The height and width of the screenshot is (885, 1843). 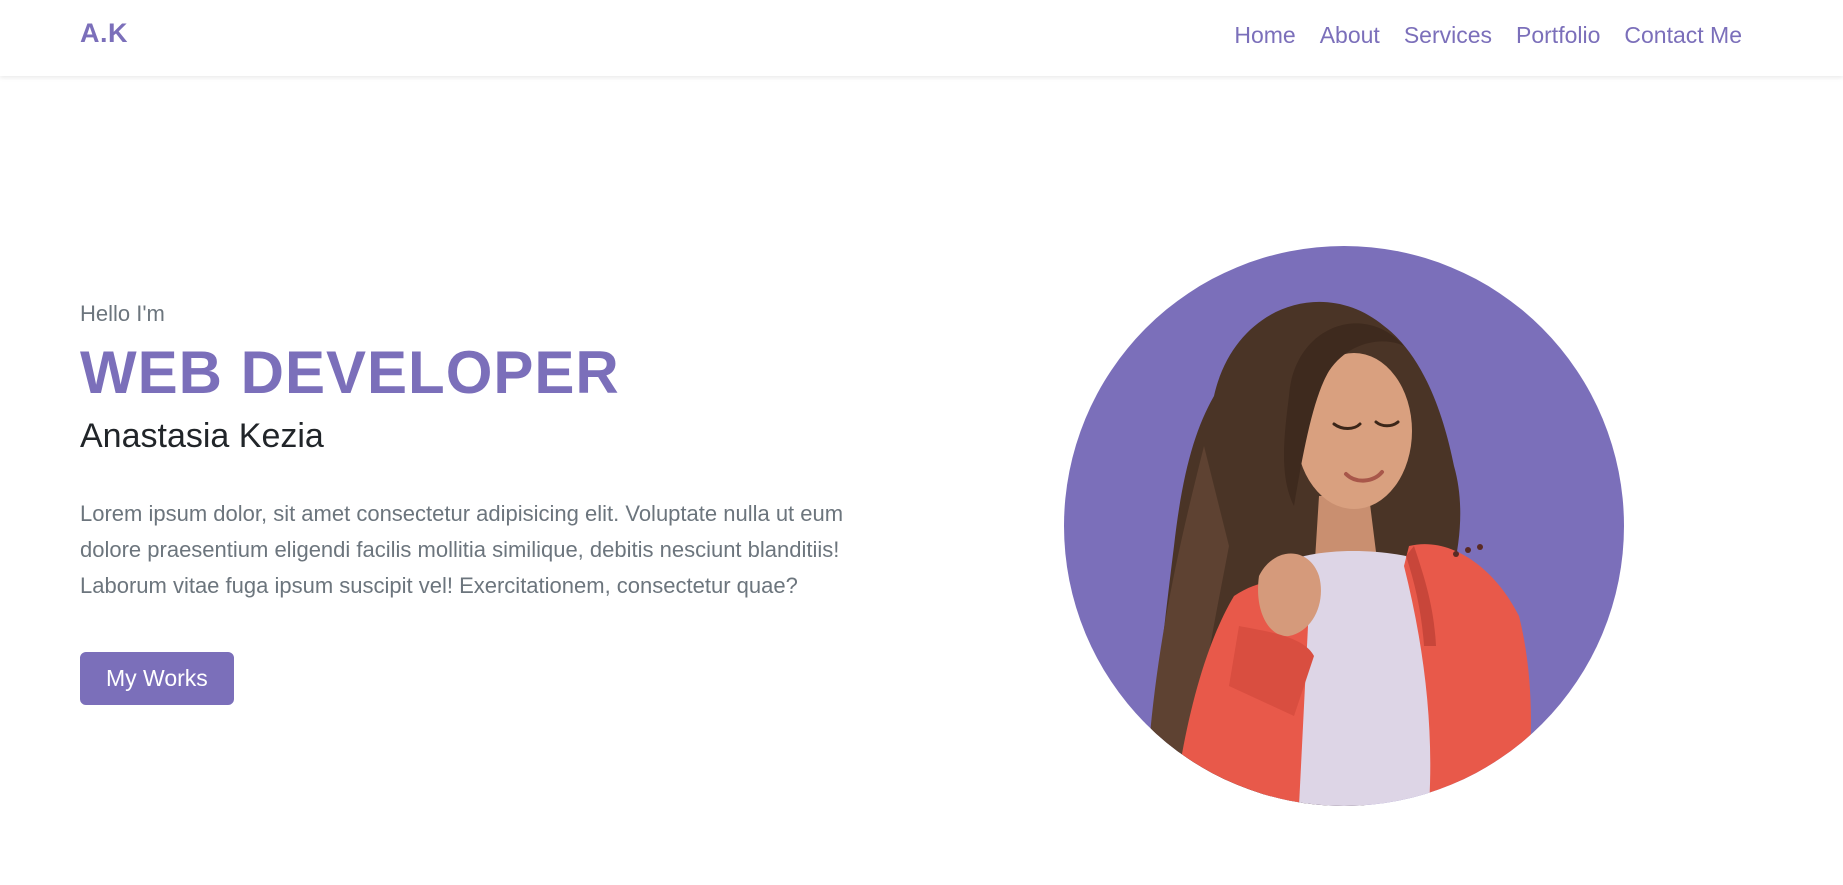 I want to click on nav-item-portfolio: Portfolio, so click(x=1558, y=35).